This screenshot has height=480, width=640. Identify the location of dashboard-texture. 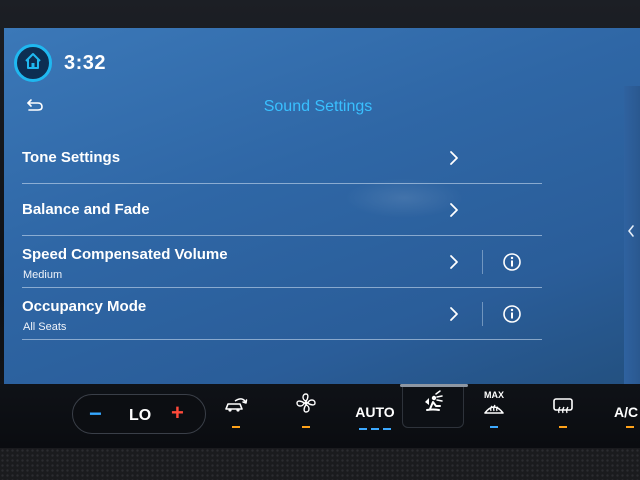
(320, 464).